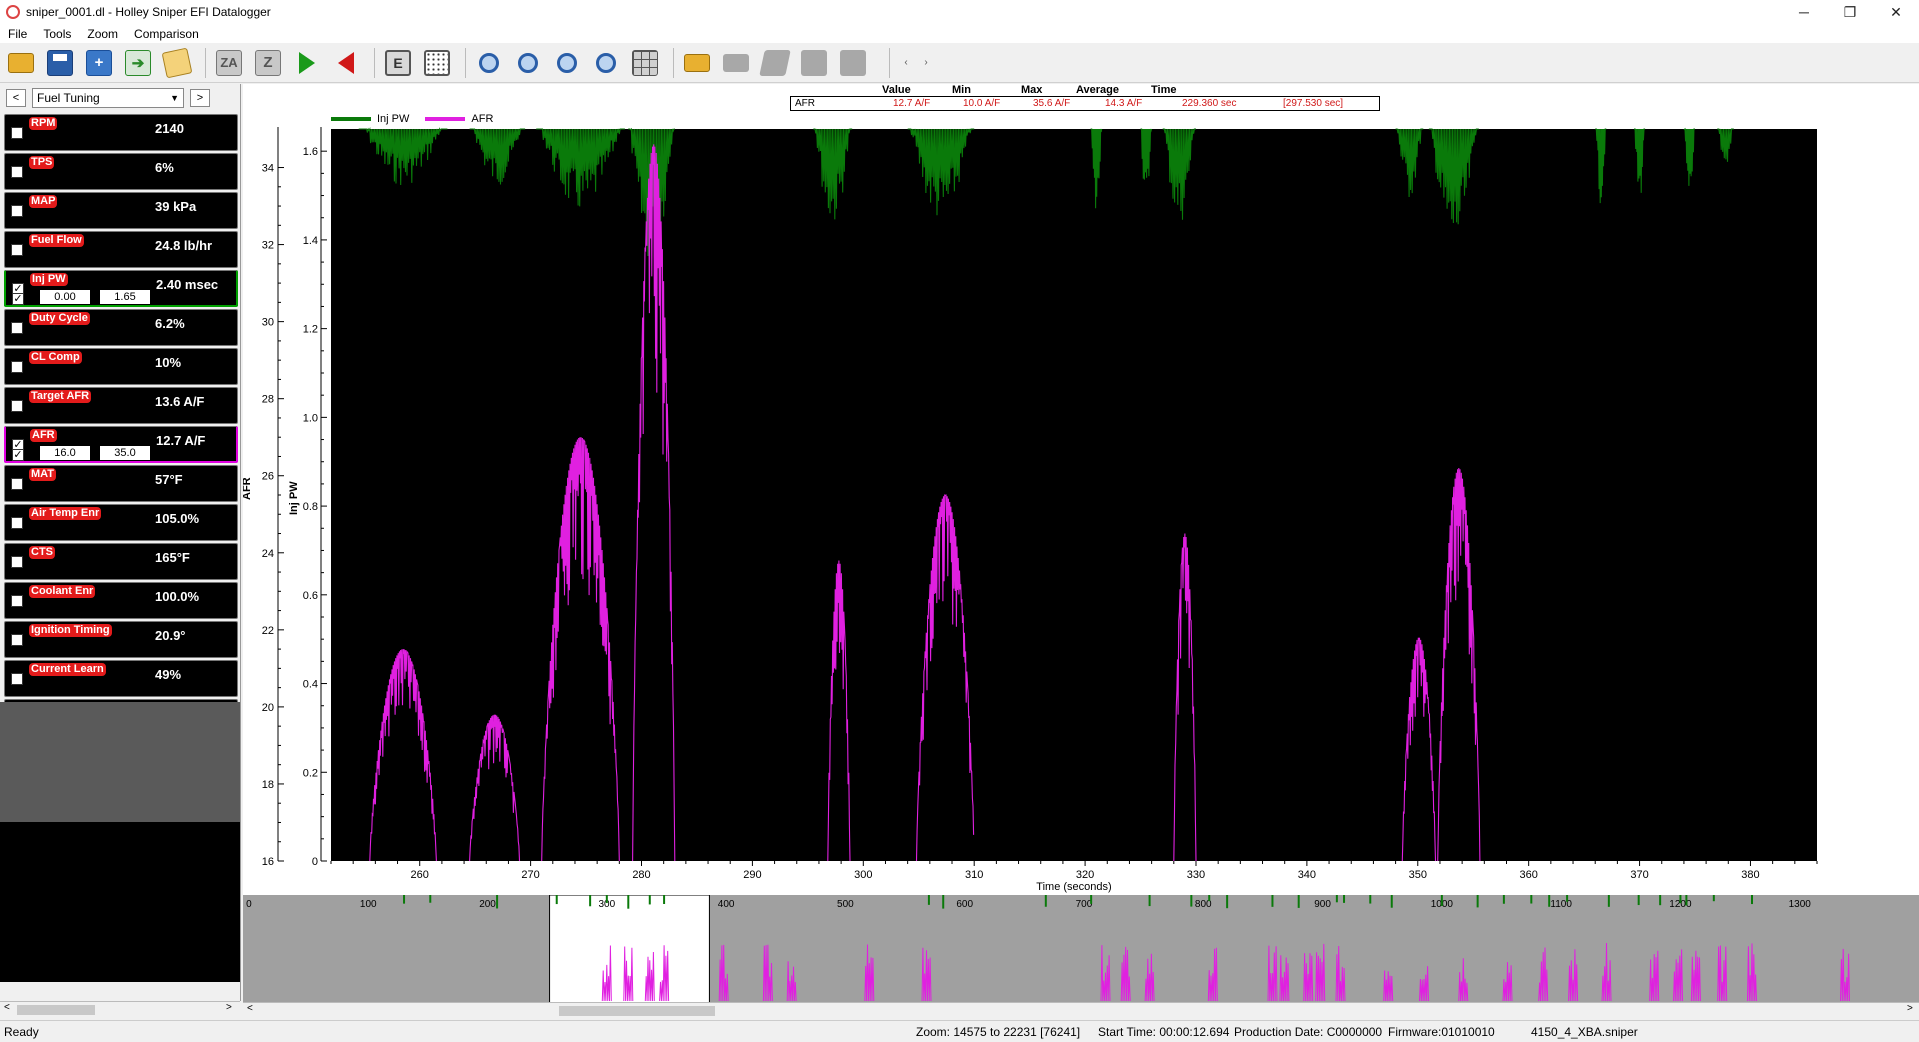  Describe the element at coordinates (60, 63) in the screenshot. I see `save-button` at that location.